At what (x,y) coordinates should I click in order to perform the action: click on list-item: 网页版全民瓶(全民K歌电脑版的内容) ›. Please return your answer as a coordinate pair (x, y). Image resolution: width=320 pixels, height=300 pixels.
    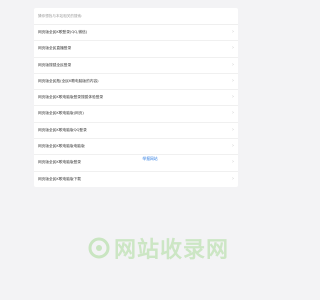
    Looking at the image, I should click on (136, 82).